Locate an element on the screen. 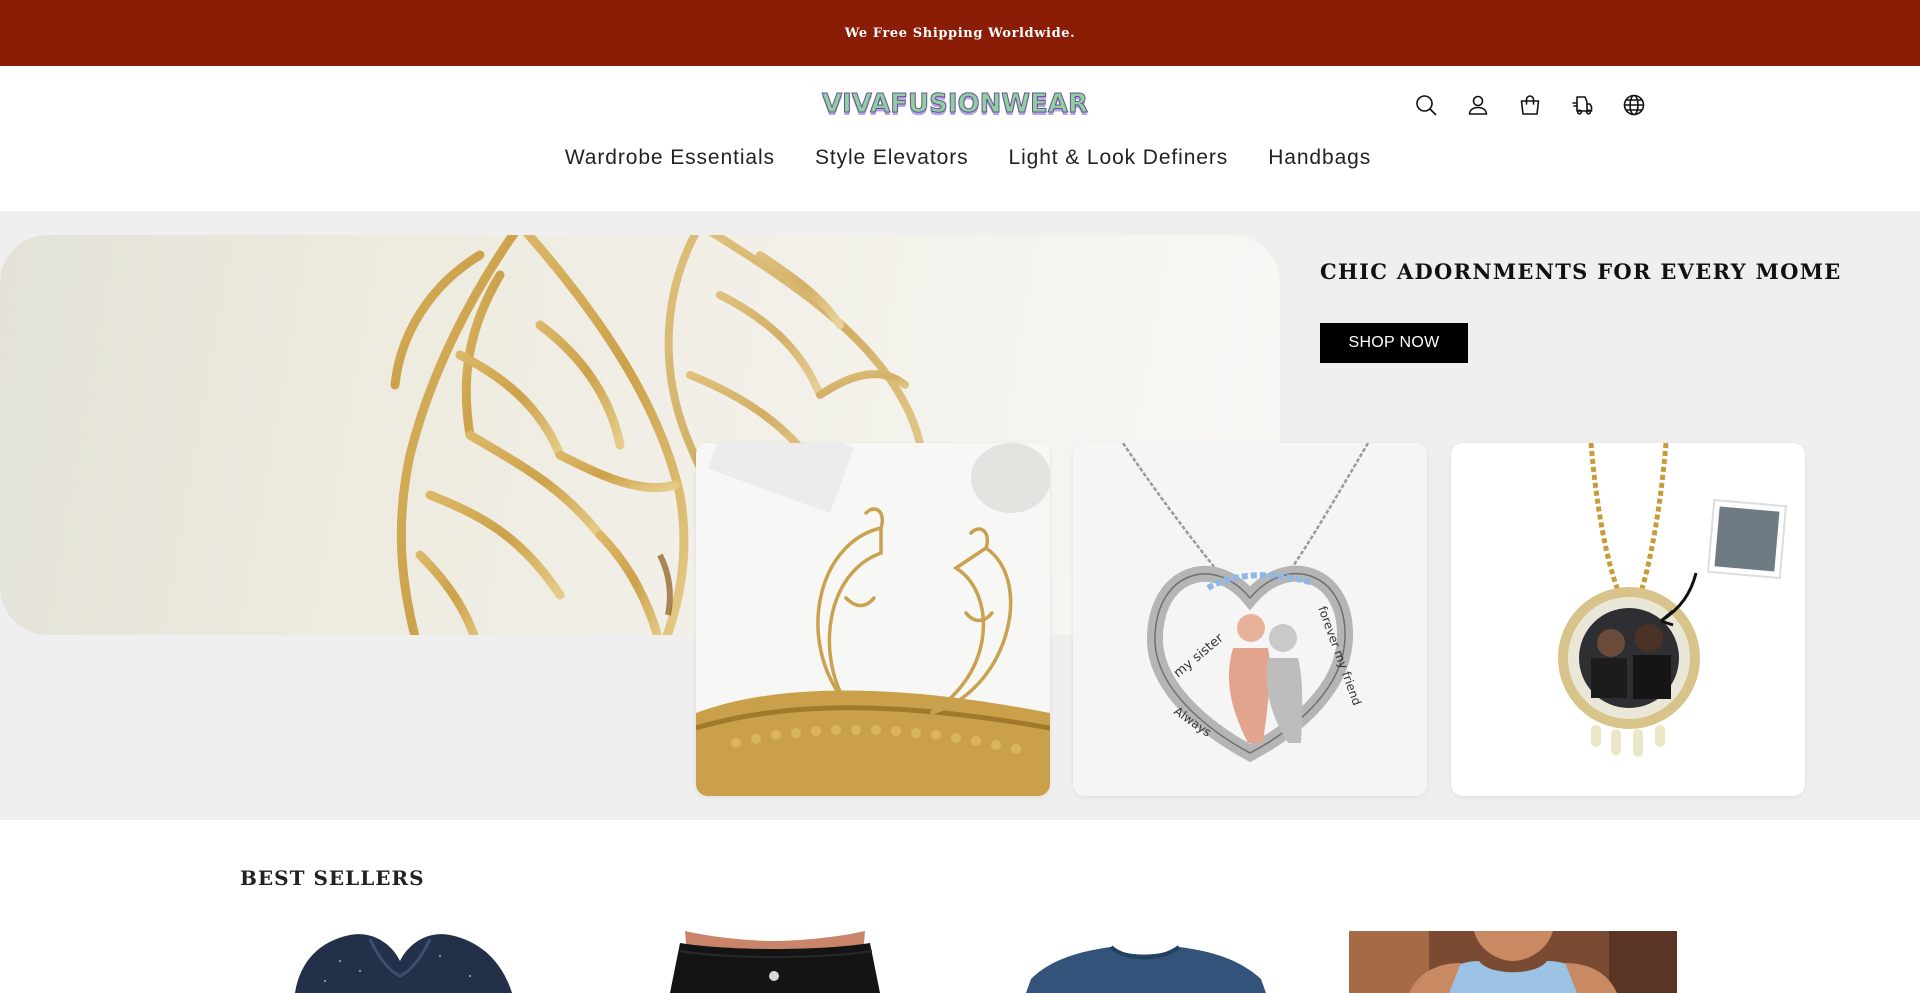 The image size is (1920, 993). header-icons is located at coordinates (1530, 105).